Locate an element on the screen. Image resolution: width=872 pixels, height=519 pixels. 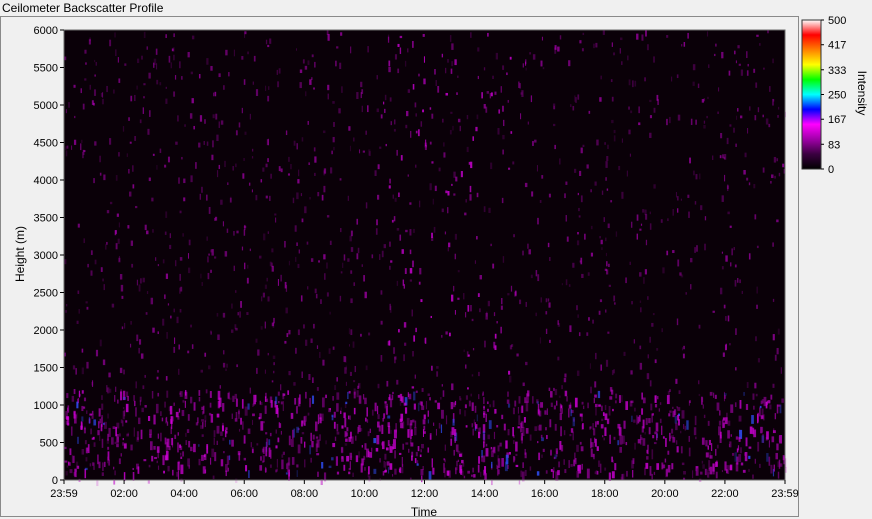
y-tick-label: 0 is located at coordinates (55, 481).